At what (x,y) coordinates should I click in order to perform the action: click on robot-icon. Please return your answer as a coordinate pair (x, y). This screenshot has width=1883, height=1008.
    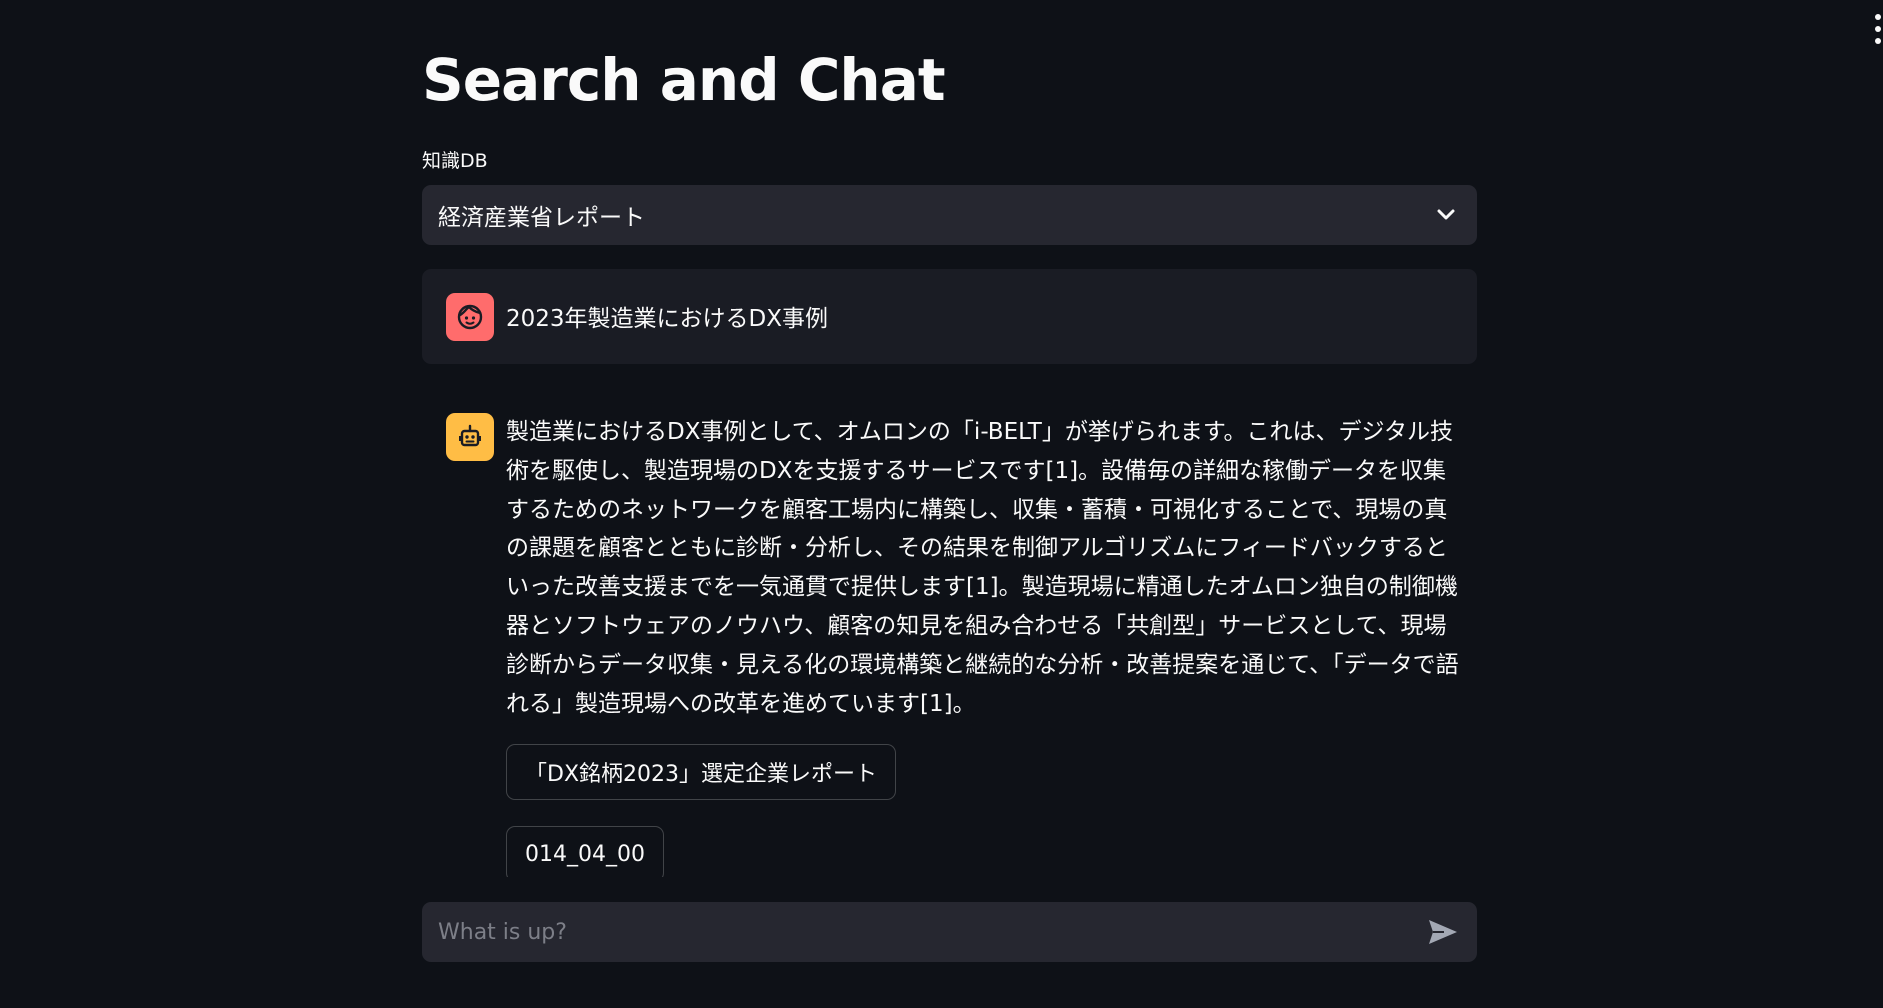
    Looking at the image, I should click on (470, 437).